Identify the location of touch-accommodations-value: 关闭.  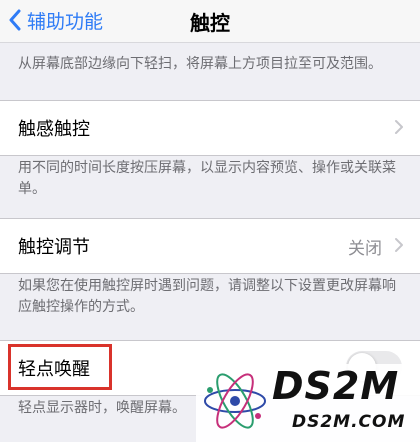
(365, 249).